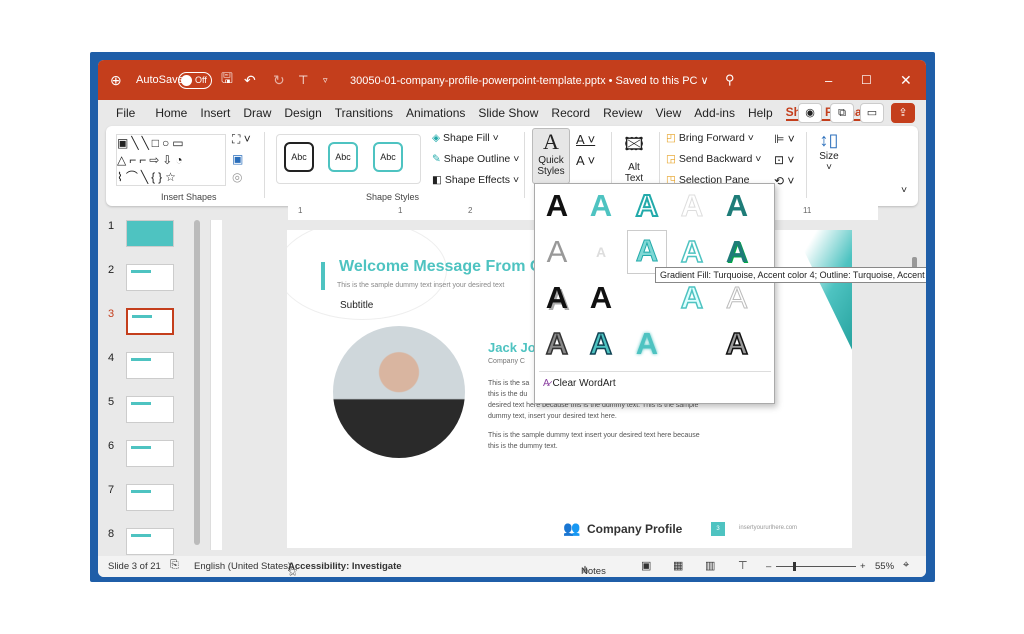 This screenshot has width=1024, height=634. I want to click on slide-scrollbar, so click(915, 385).